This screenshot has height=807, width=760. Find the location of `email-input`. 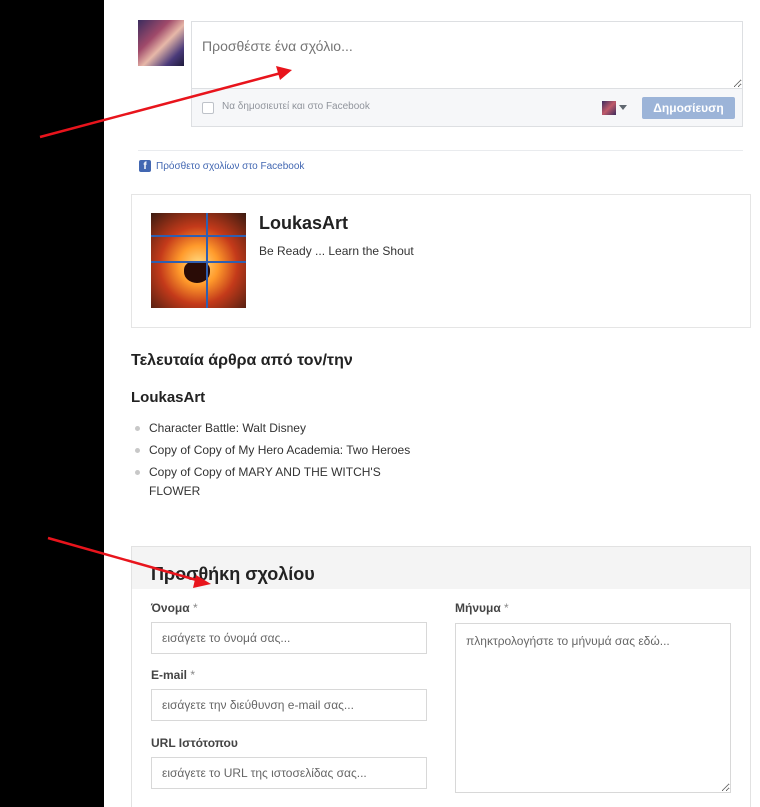

email-input is located at coordinates (289, 705).